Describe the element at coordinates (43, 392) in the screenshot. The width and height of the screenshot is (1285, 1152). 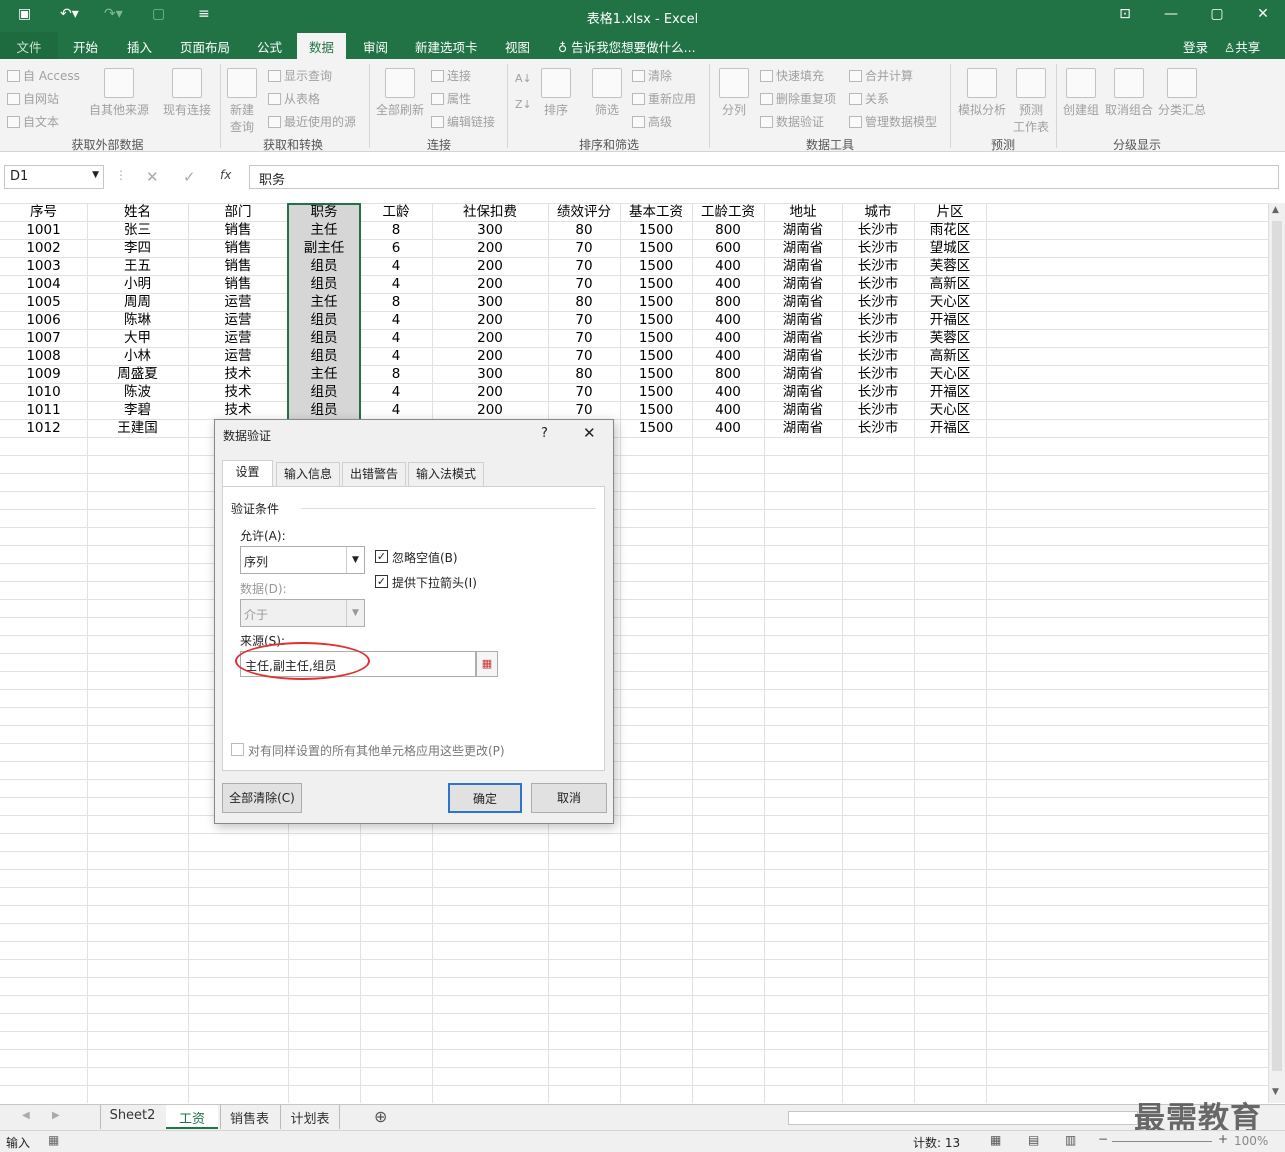
I see `table-cell: 1010` at that location.